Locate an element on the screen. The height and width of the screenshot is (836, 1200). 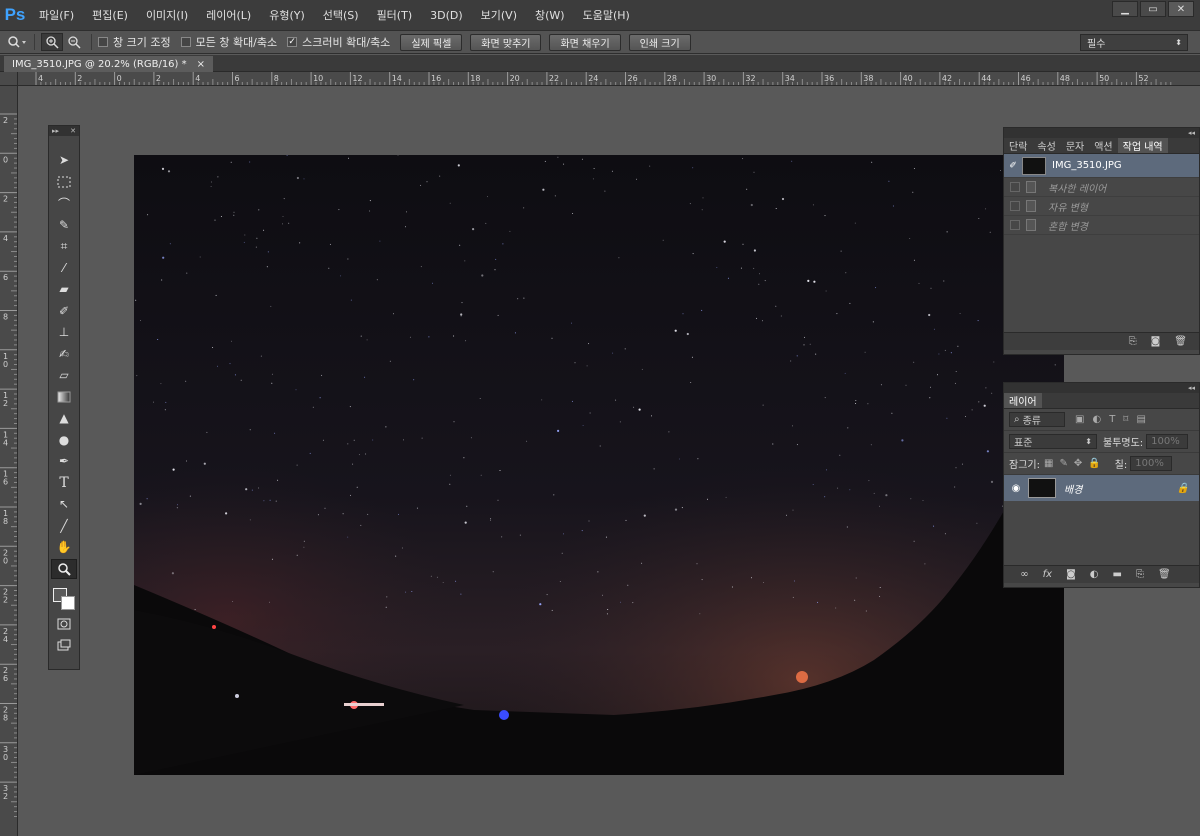
path-selection-tool-icon: ↖ is located at coordinates (64, 504).